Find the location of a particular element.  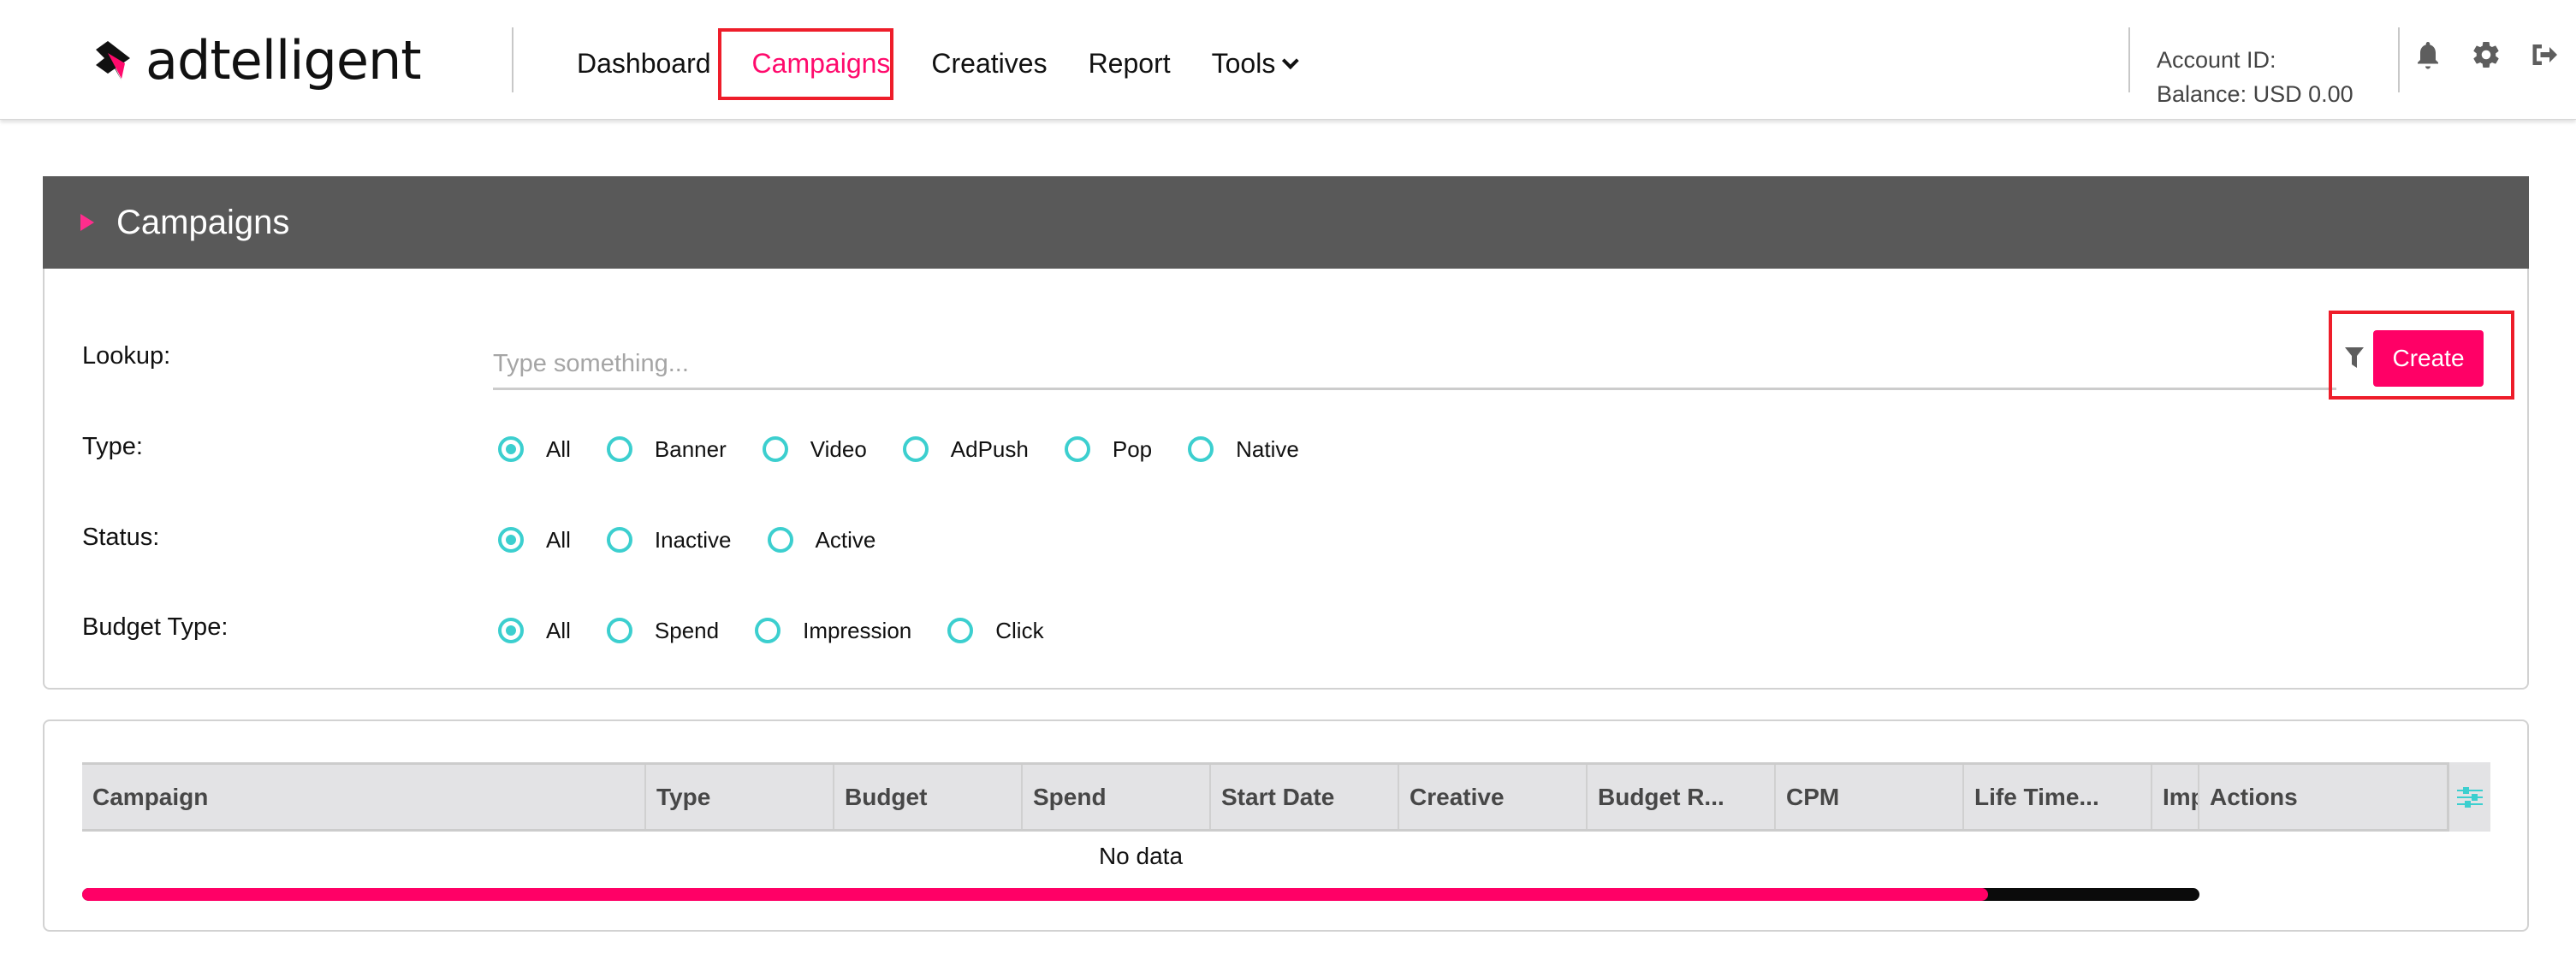

scrollbar-thumb is located at coordinates (1035, 894).